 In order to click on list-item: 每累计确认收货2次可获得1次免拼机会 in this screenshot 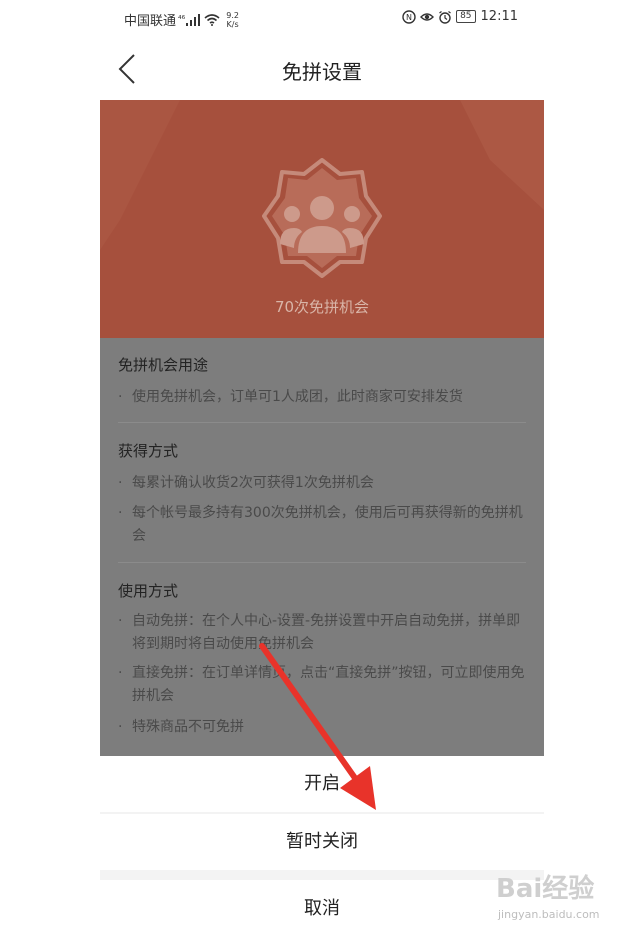, I will do `click(323, 483)`.